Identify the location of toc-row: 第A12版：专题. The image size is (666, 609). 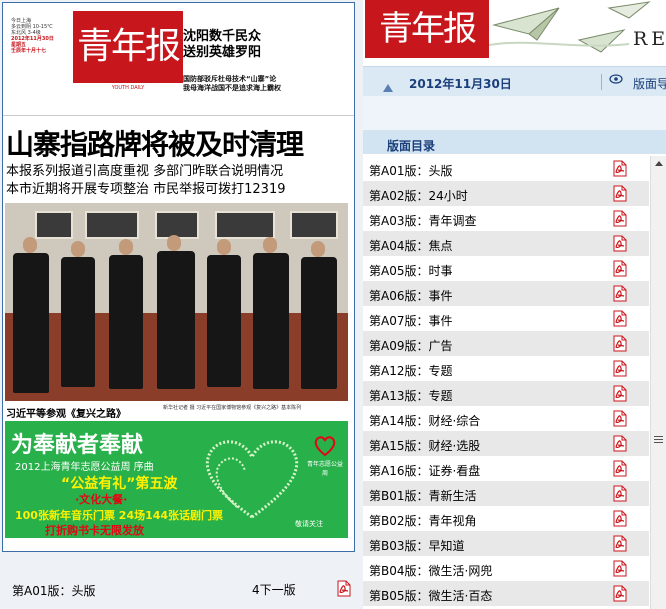
(506, 368).